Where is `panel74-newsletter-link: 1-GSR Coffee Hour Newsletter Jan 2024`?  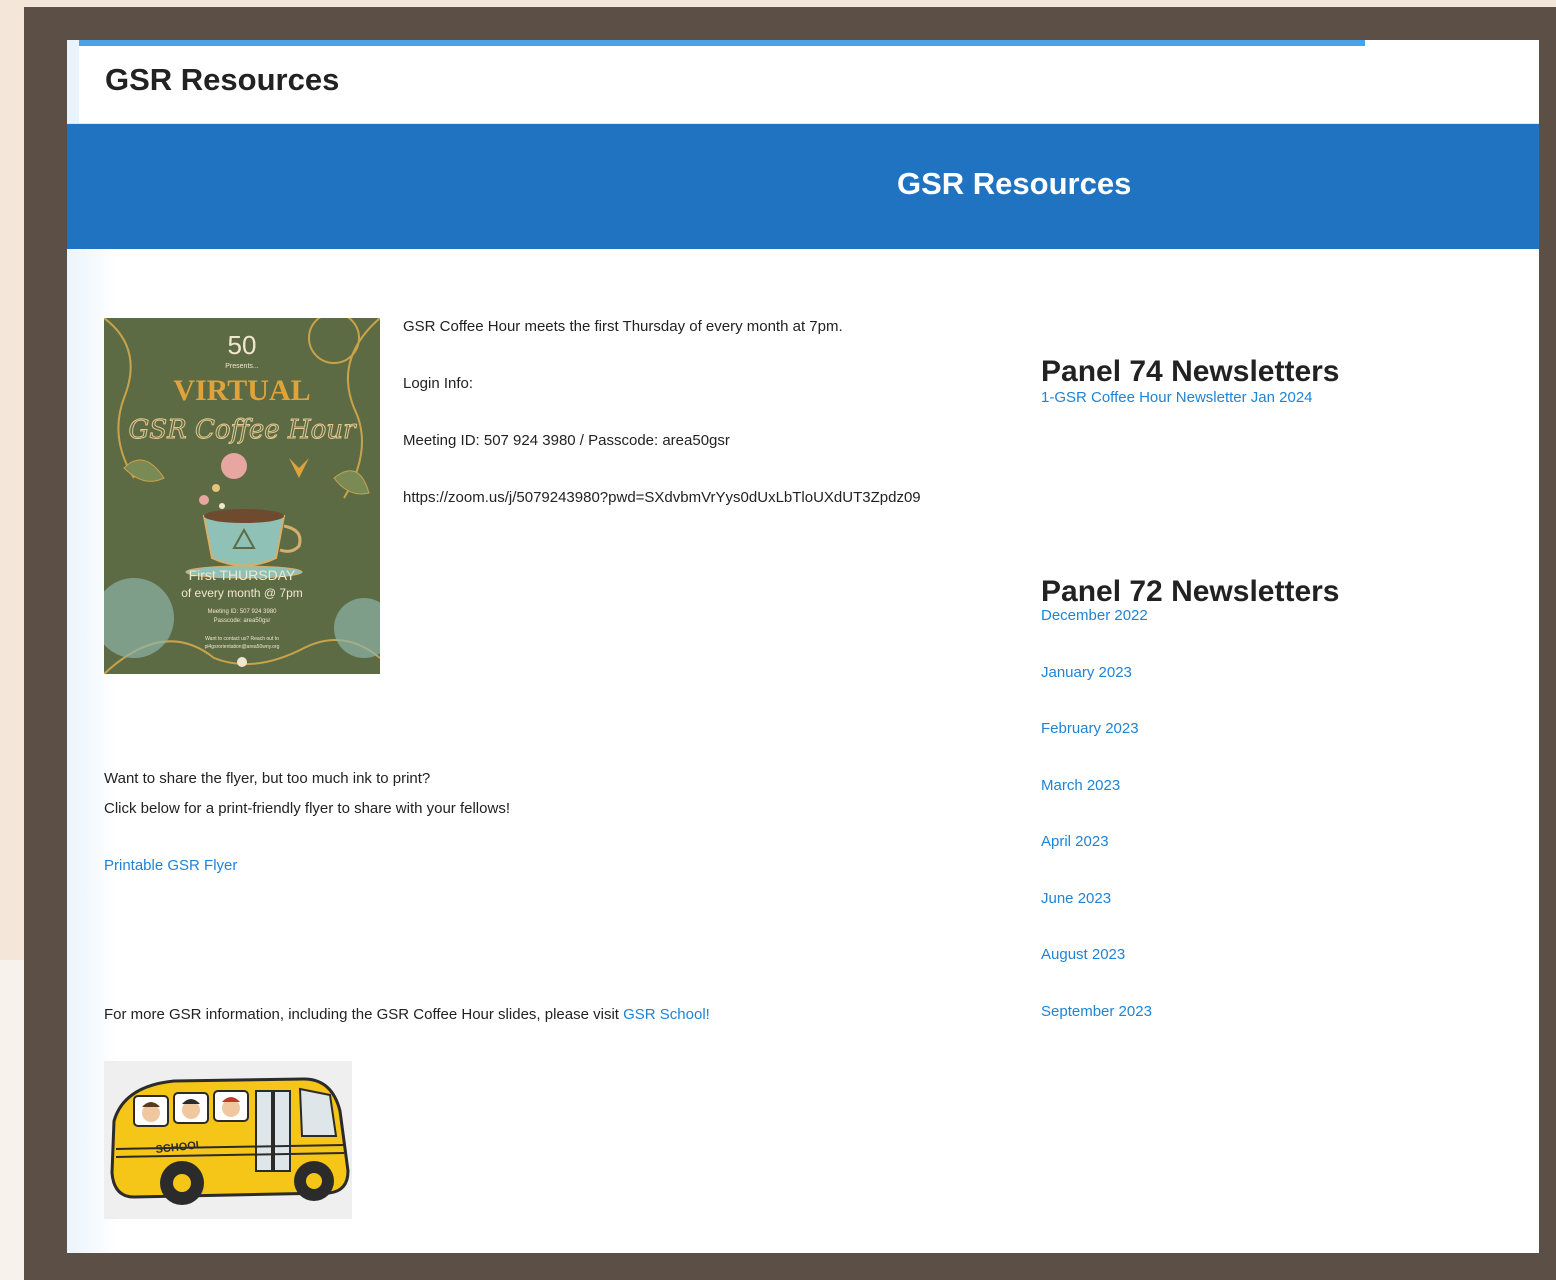
panel74-newsletter-link: 1-GSR Coffee Hour Newsletter Jan 2024 is located at coordinates (1177, 397).